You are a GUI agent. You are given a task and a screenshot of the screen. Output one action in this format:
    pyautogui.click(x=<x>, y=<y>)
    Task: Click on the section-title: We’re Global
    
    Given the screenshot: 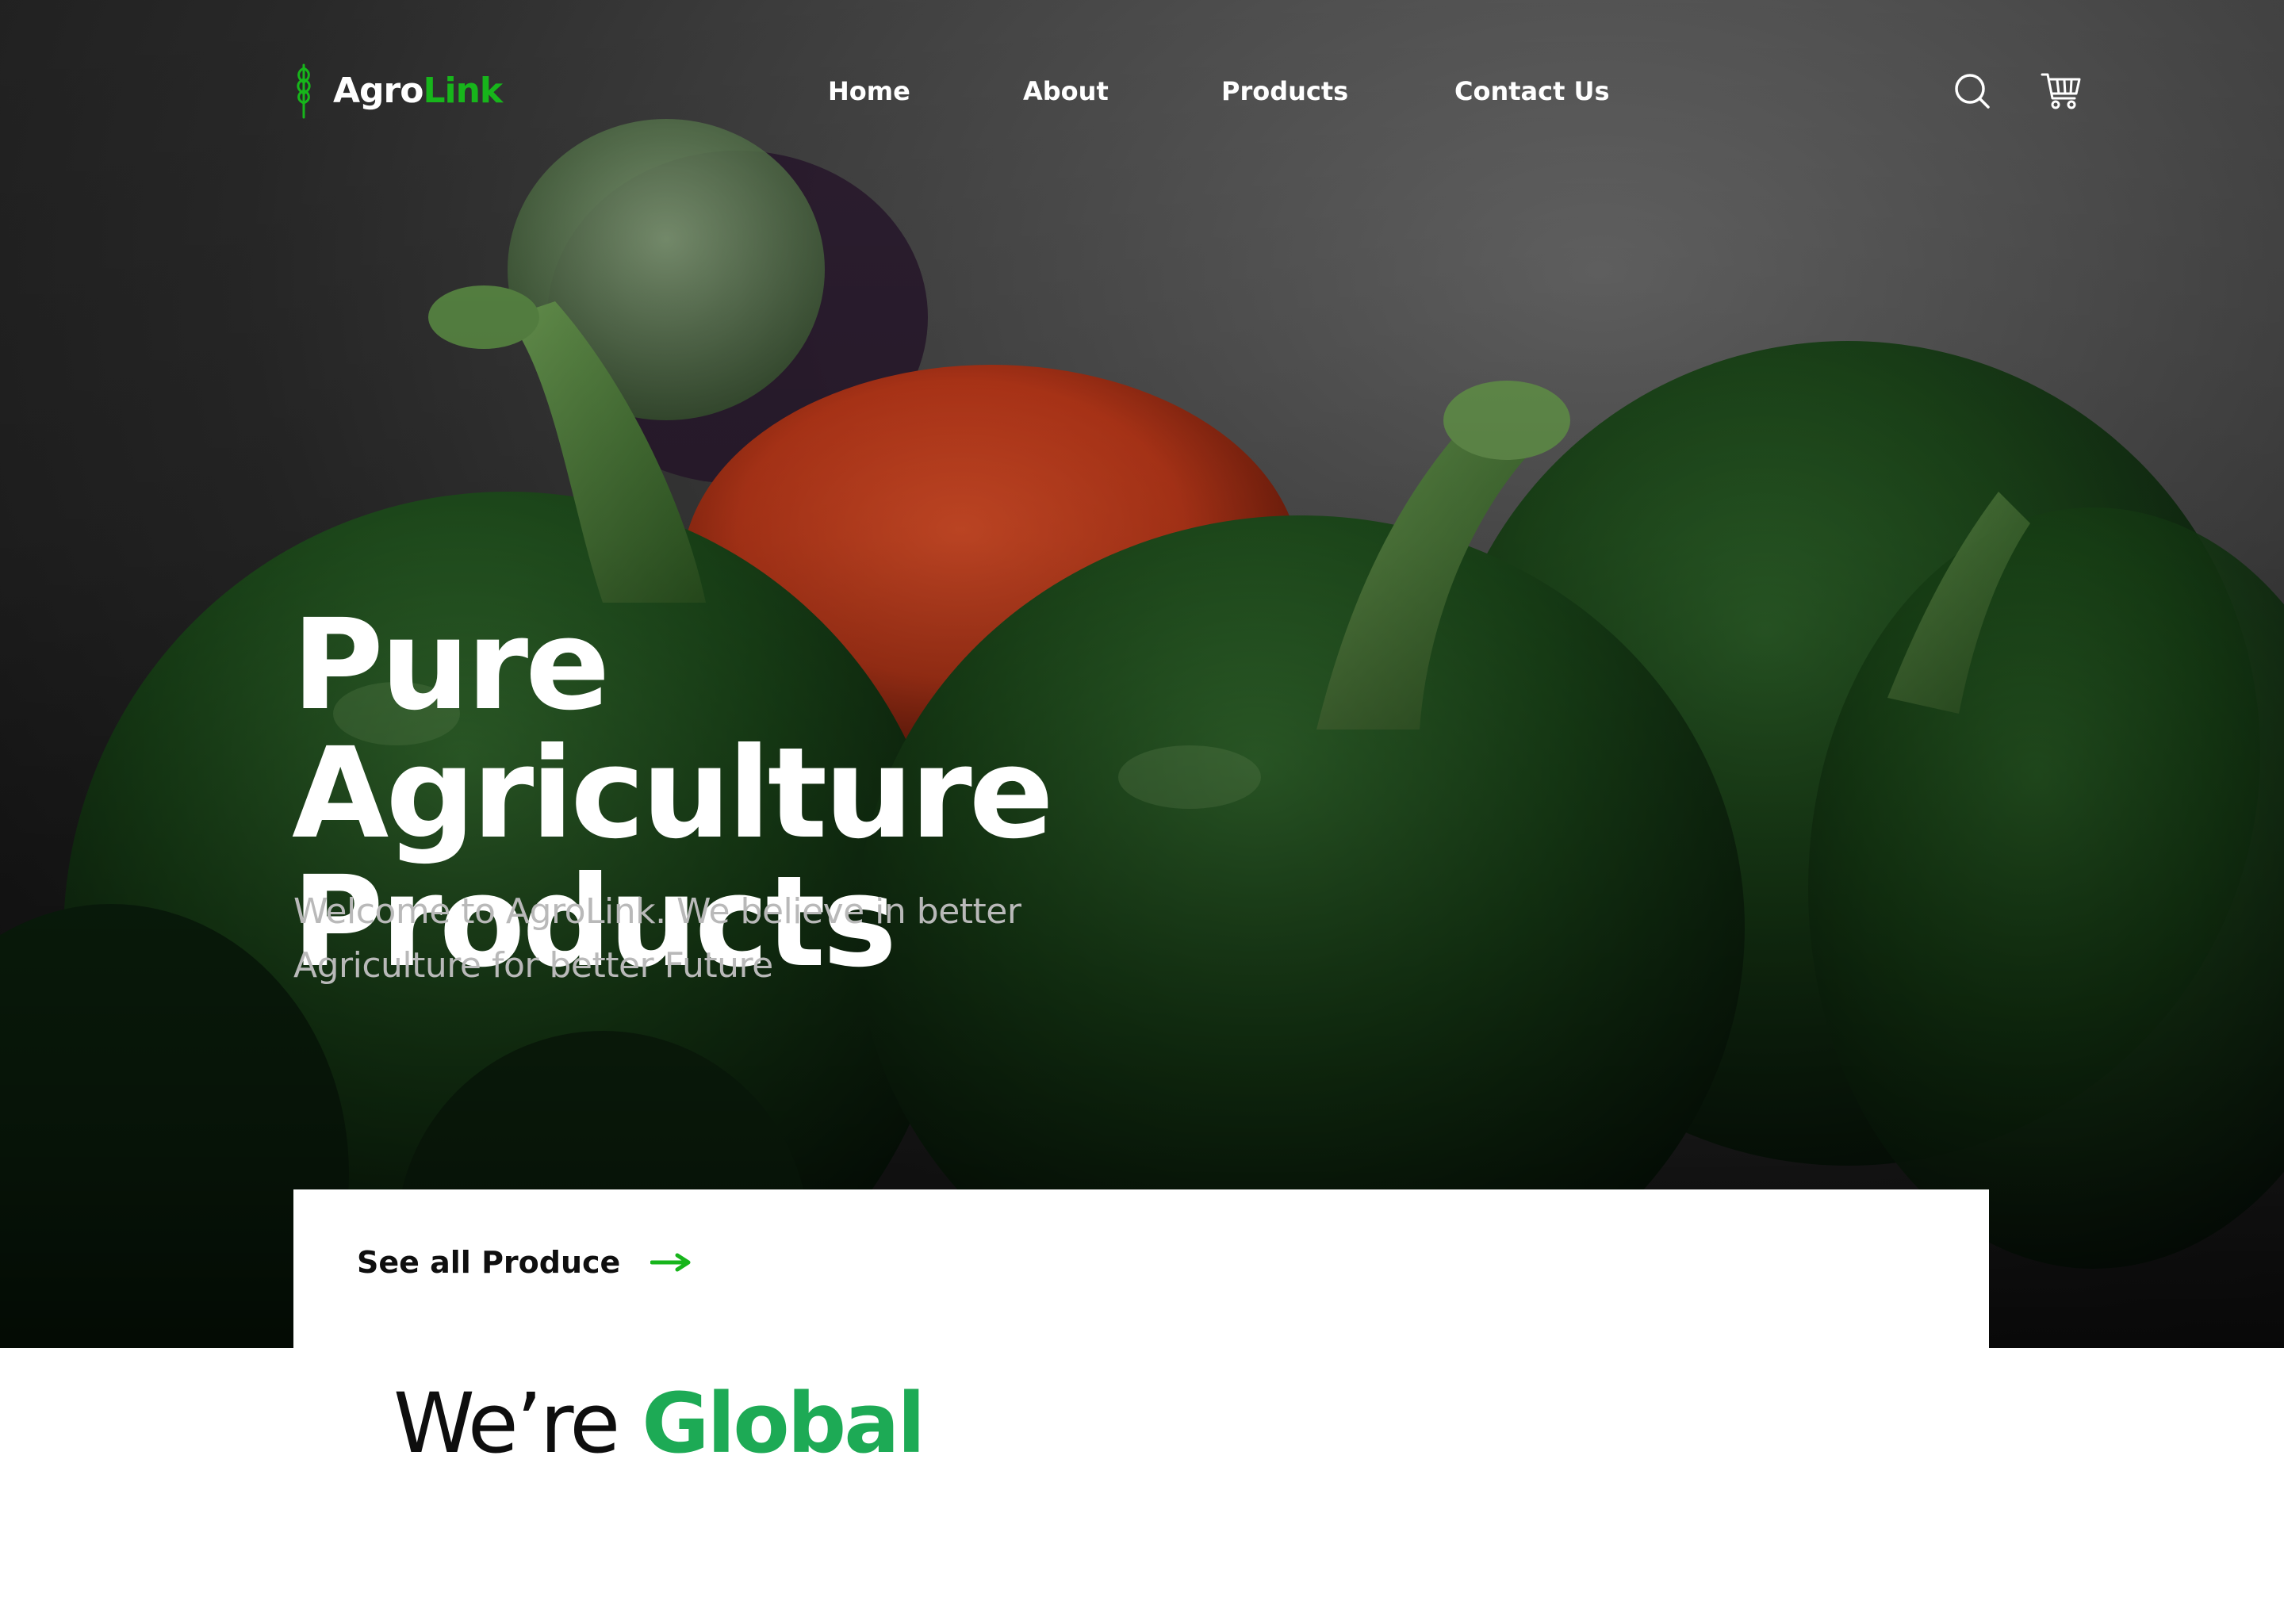 What is the action you would take?
    pyautogui.click(x=659, y=1423)
    